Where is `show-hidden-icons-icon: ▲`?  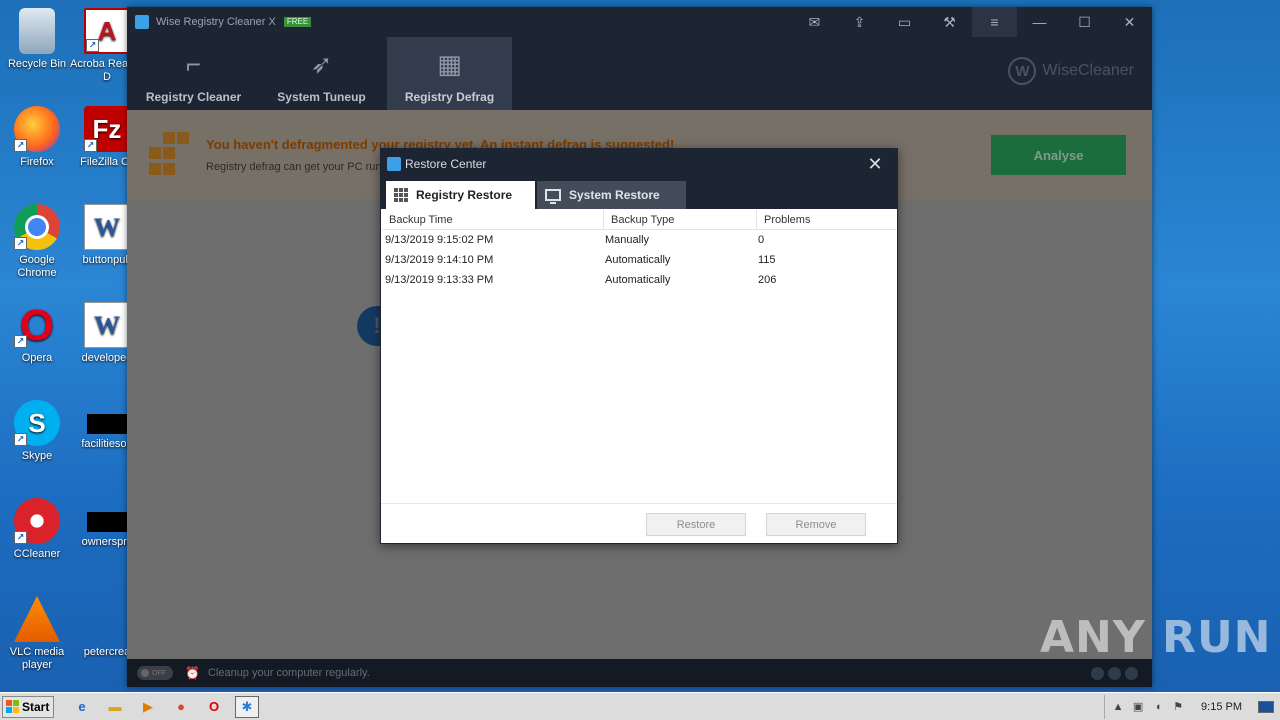
show-hidden-icons-icon: ▲ is located at coordinates (1118, 707).